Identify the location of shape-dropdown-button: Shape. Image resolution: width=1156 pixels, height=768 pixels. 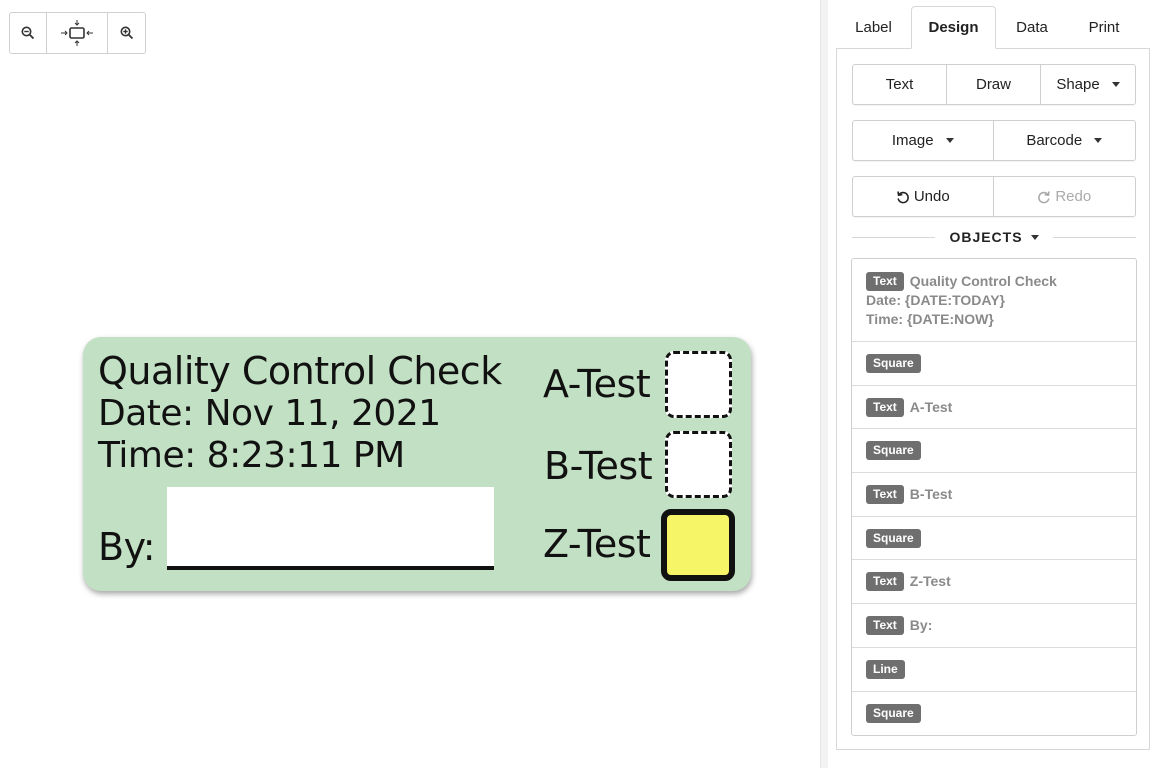
(1088, 84).